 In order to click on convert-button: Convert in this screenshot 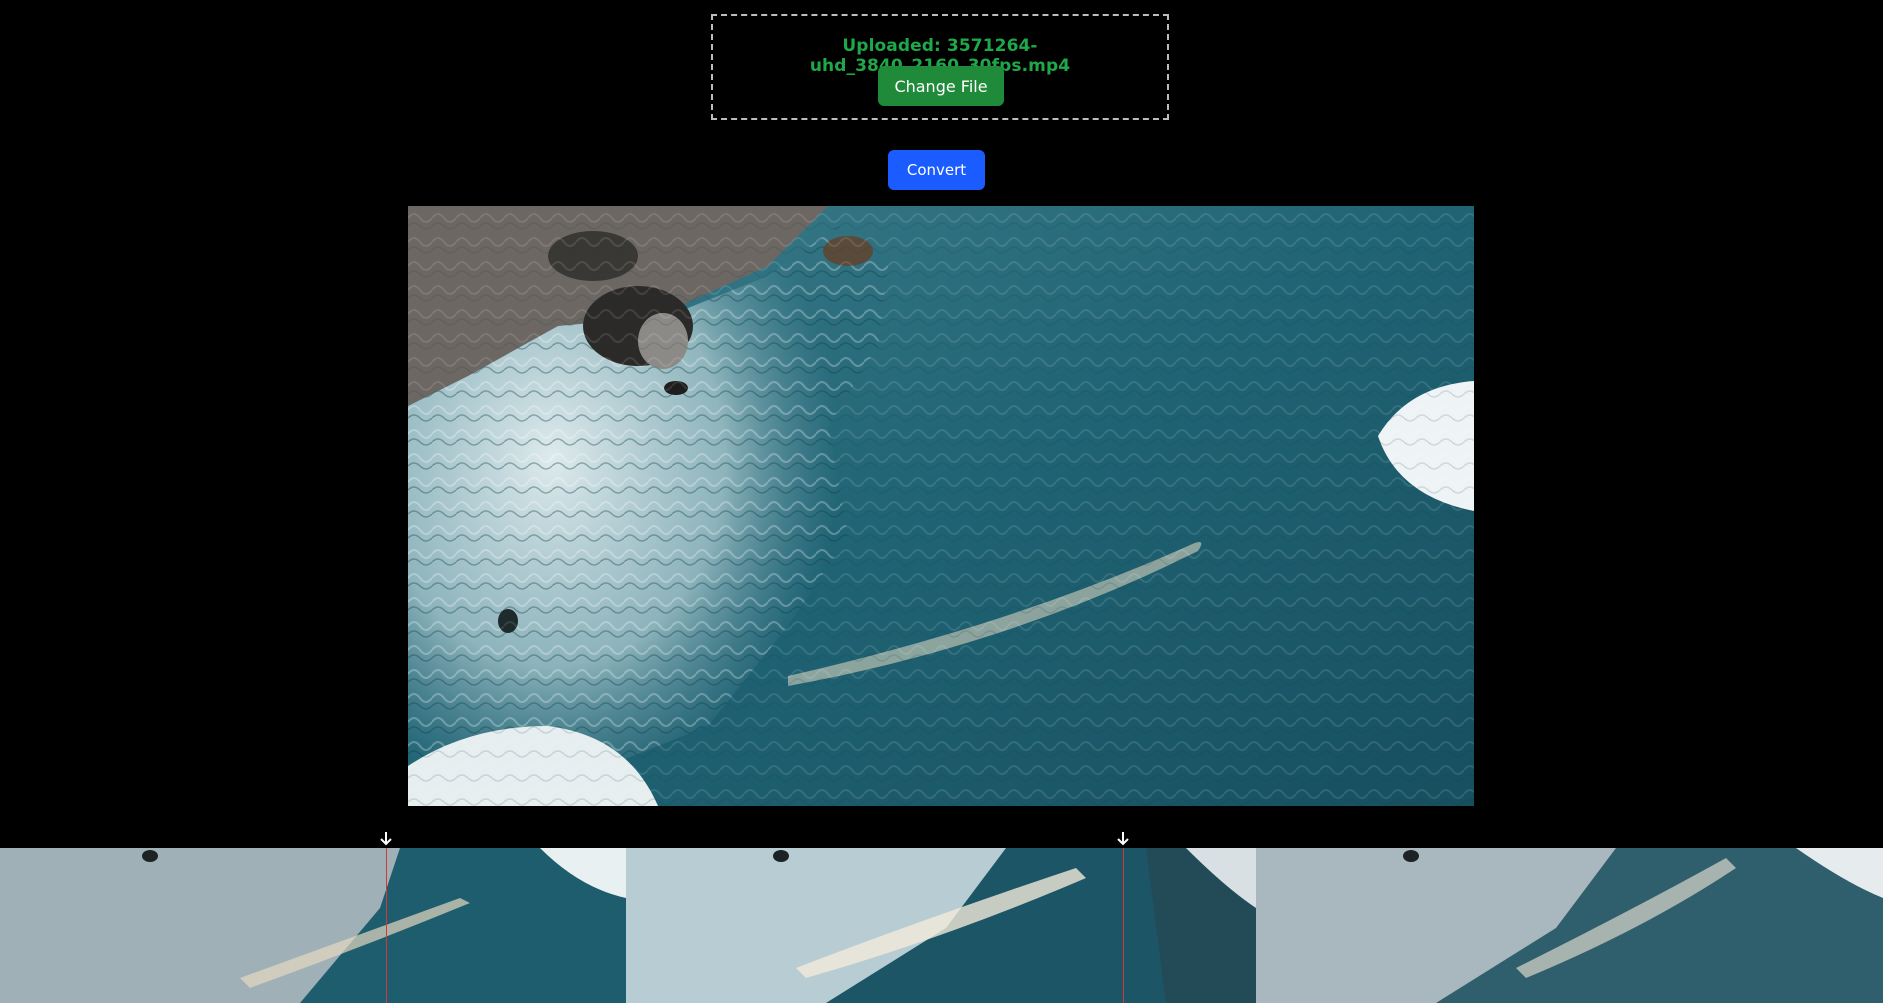, I will do `click(936, 170)`.